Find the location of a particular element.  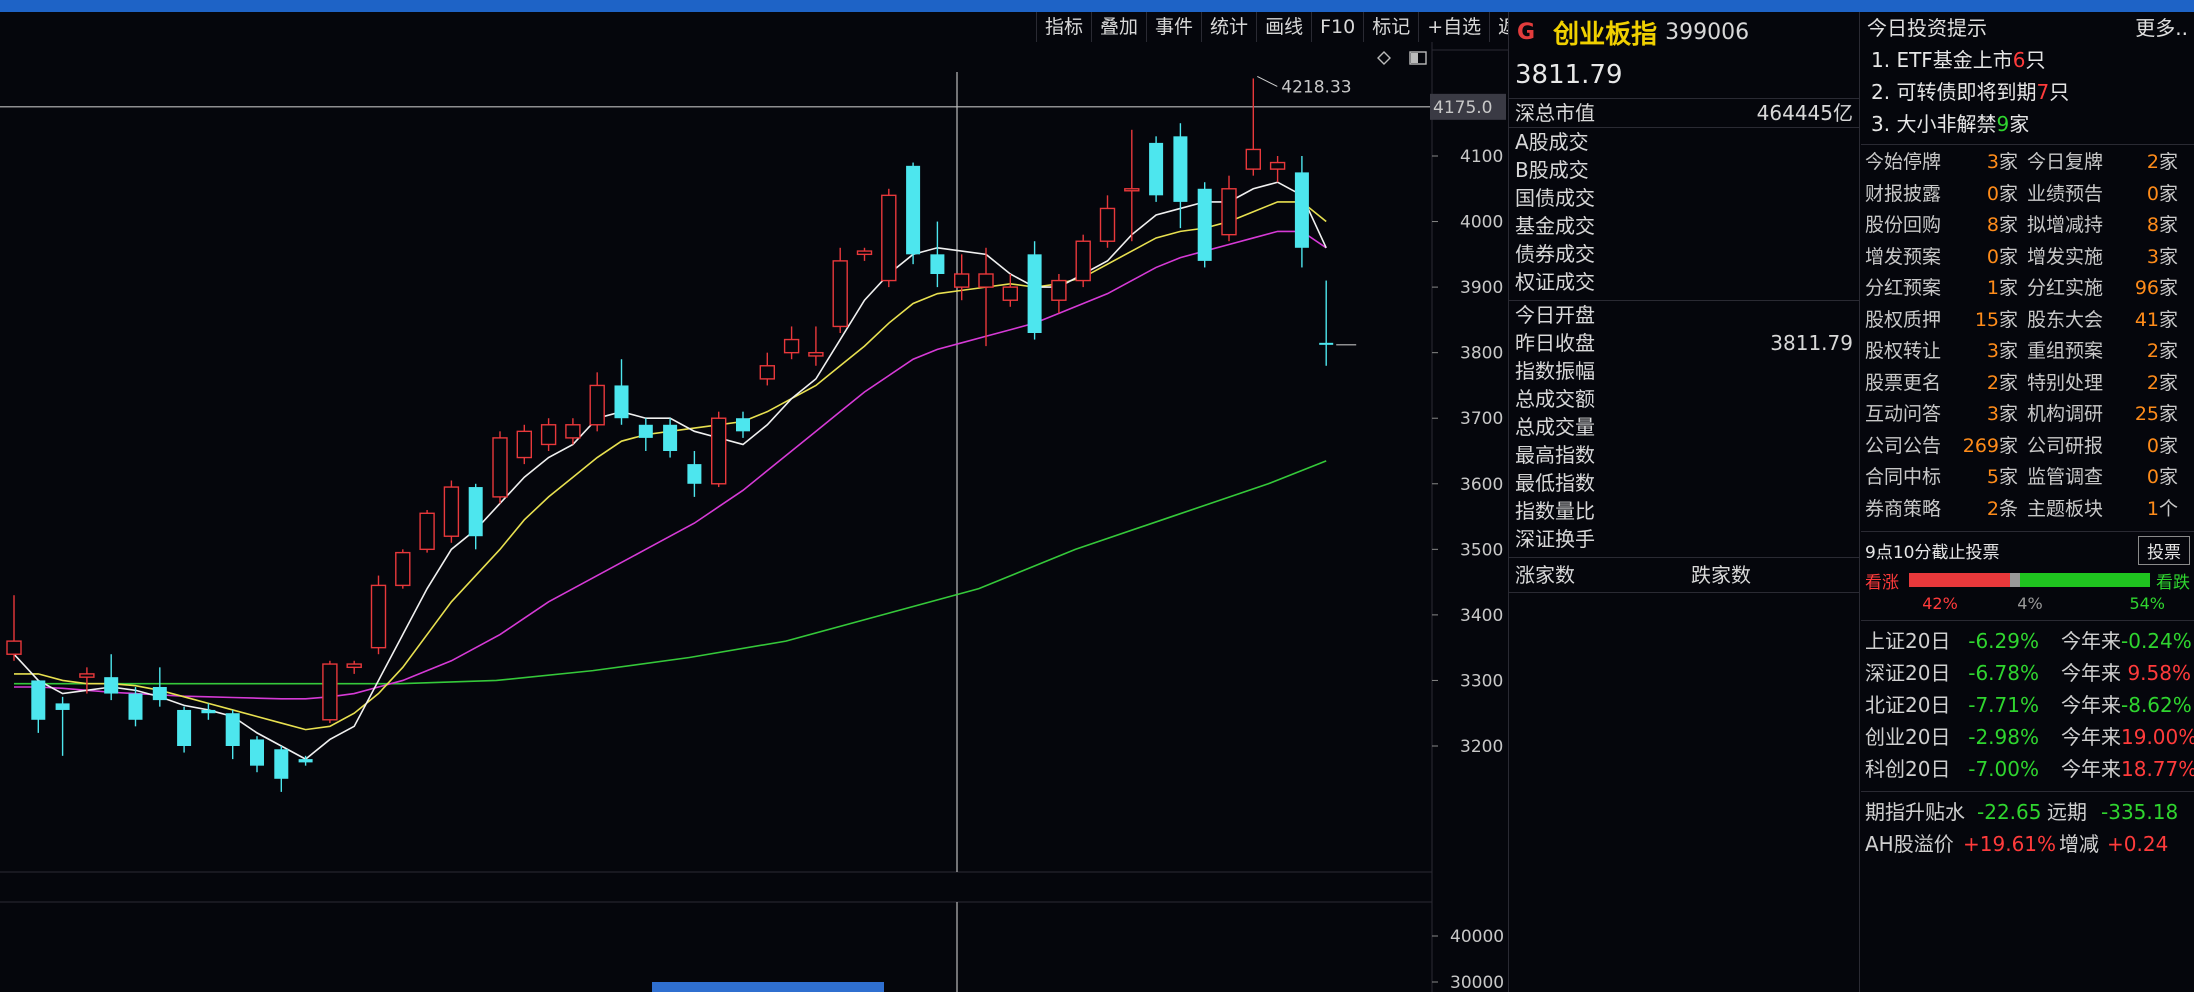

stat-left-label: 分红预案 is located at coordinates (1905, 289).